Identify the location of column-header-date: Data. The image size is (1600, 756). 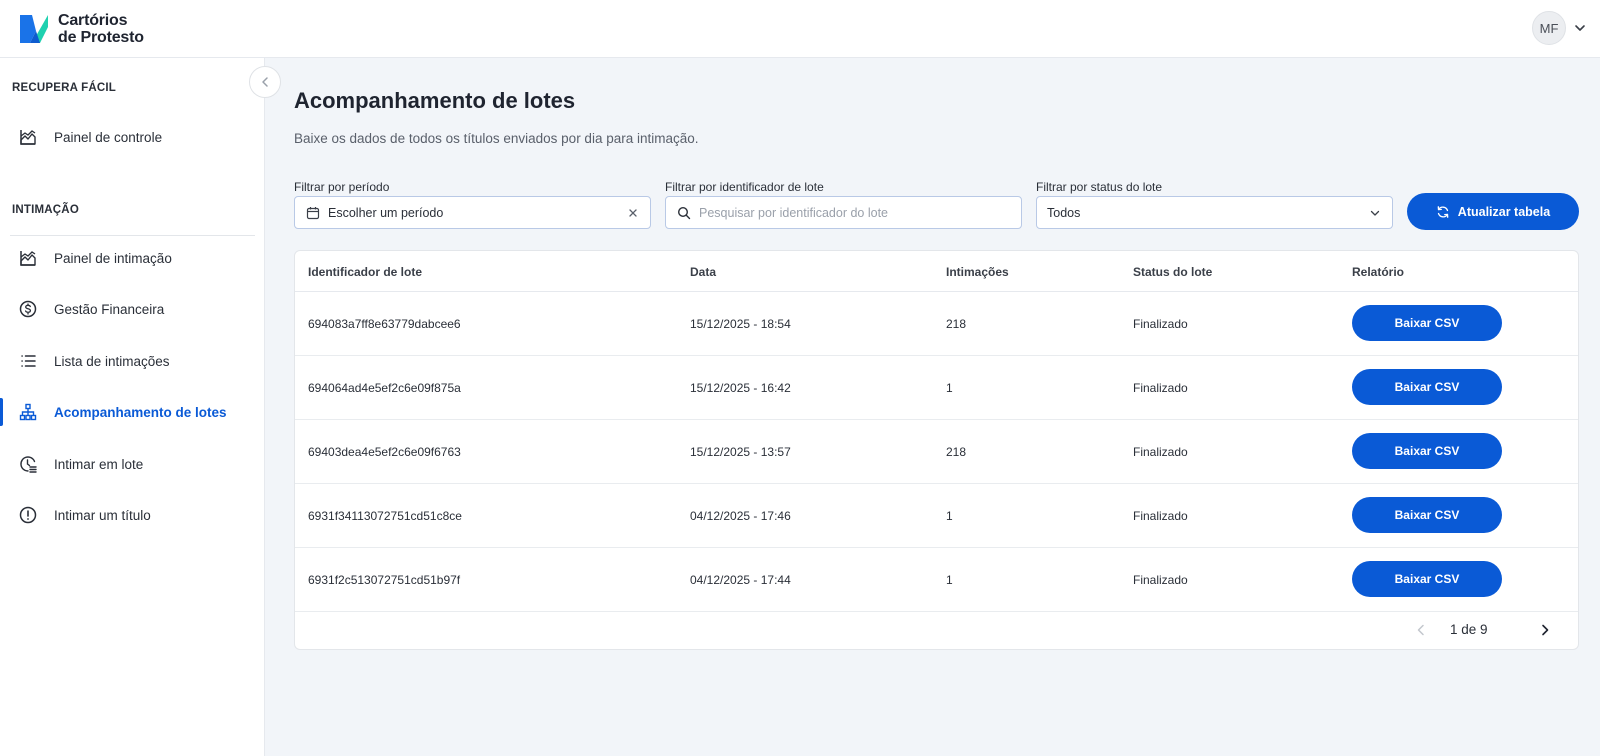
(703, 272).